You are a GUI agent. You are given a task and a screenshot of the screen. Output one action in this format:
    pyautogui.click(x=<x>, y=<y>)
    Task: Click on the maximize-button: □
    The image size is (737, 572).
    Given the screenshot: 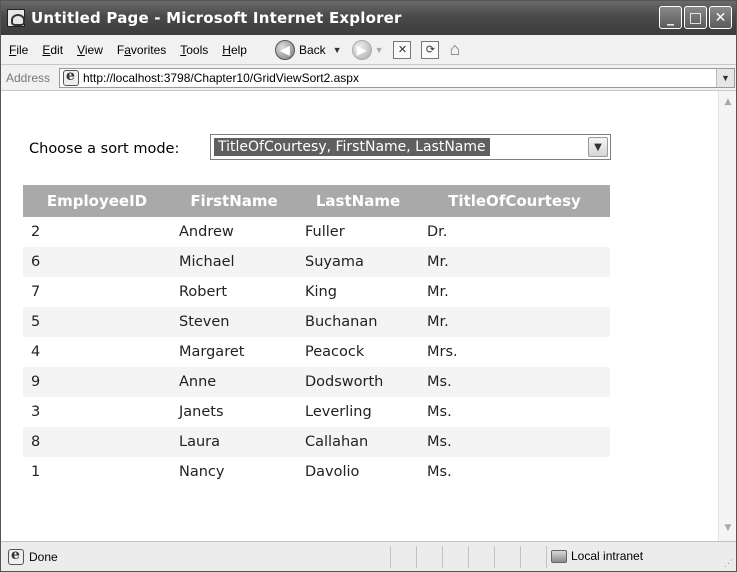 What is the action you would take?
    pyautogui.click(x=695, y=17)
    